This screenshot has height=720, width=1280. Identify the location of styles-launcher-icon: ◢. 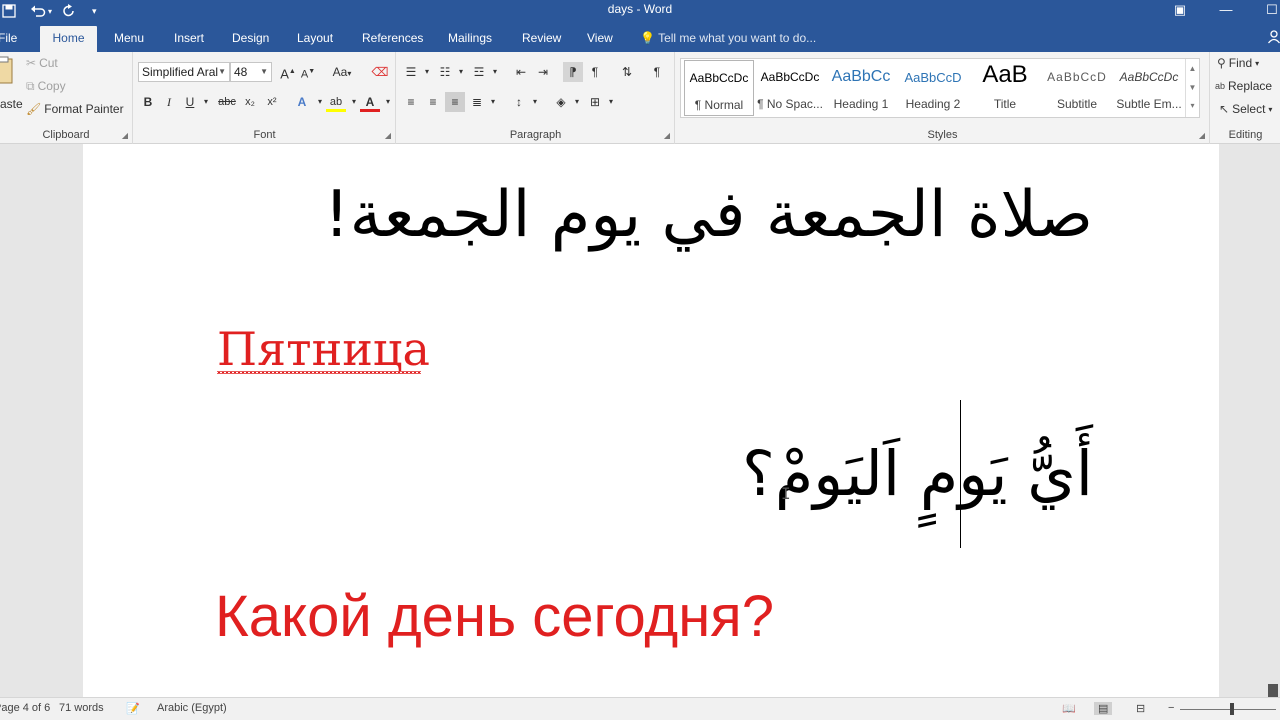
(1202, 135).